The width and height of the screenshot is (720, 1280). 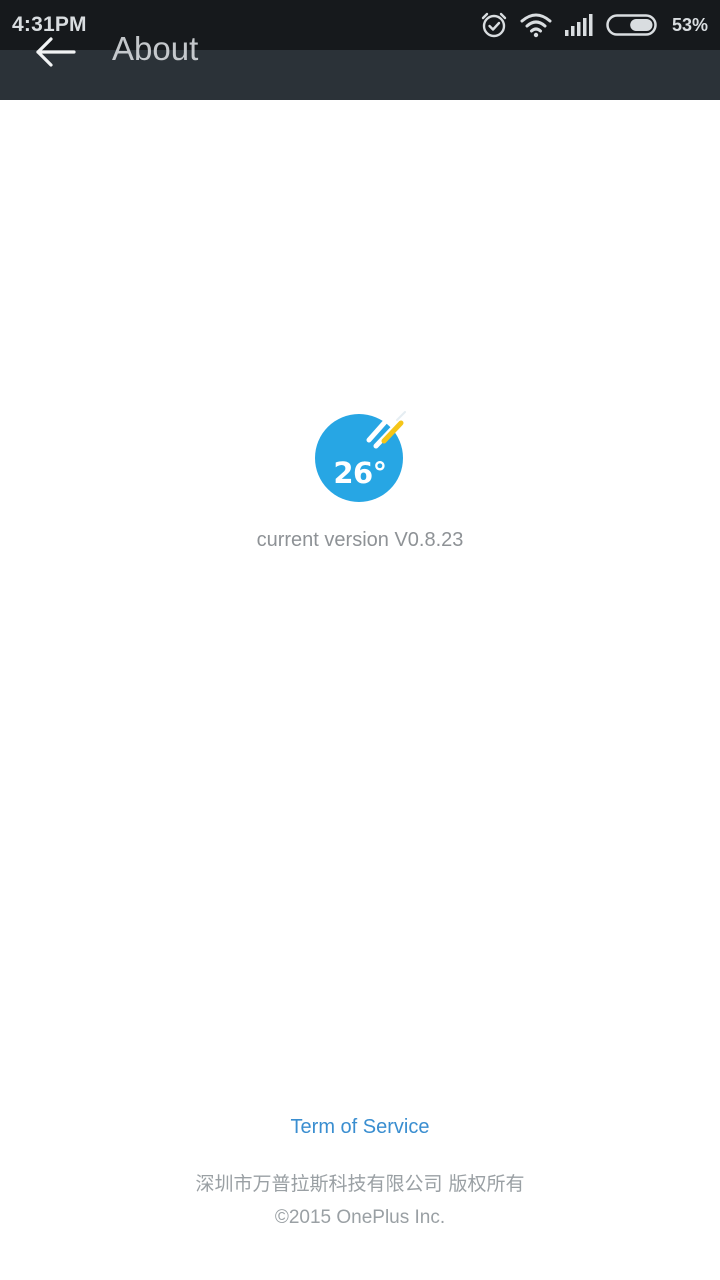 I want to click on status-icons: 53%, so click(x=594, y=25).